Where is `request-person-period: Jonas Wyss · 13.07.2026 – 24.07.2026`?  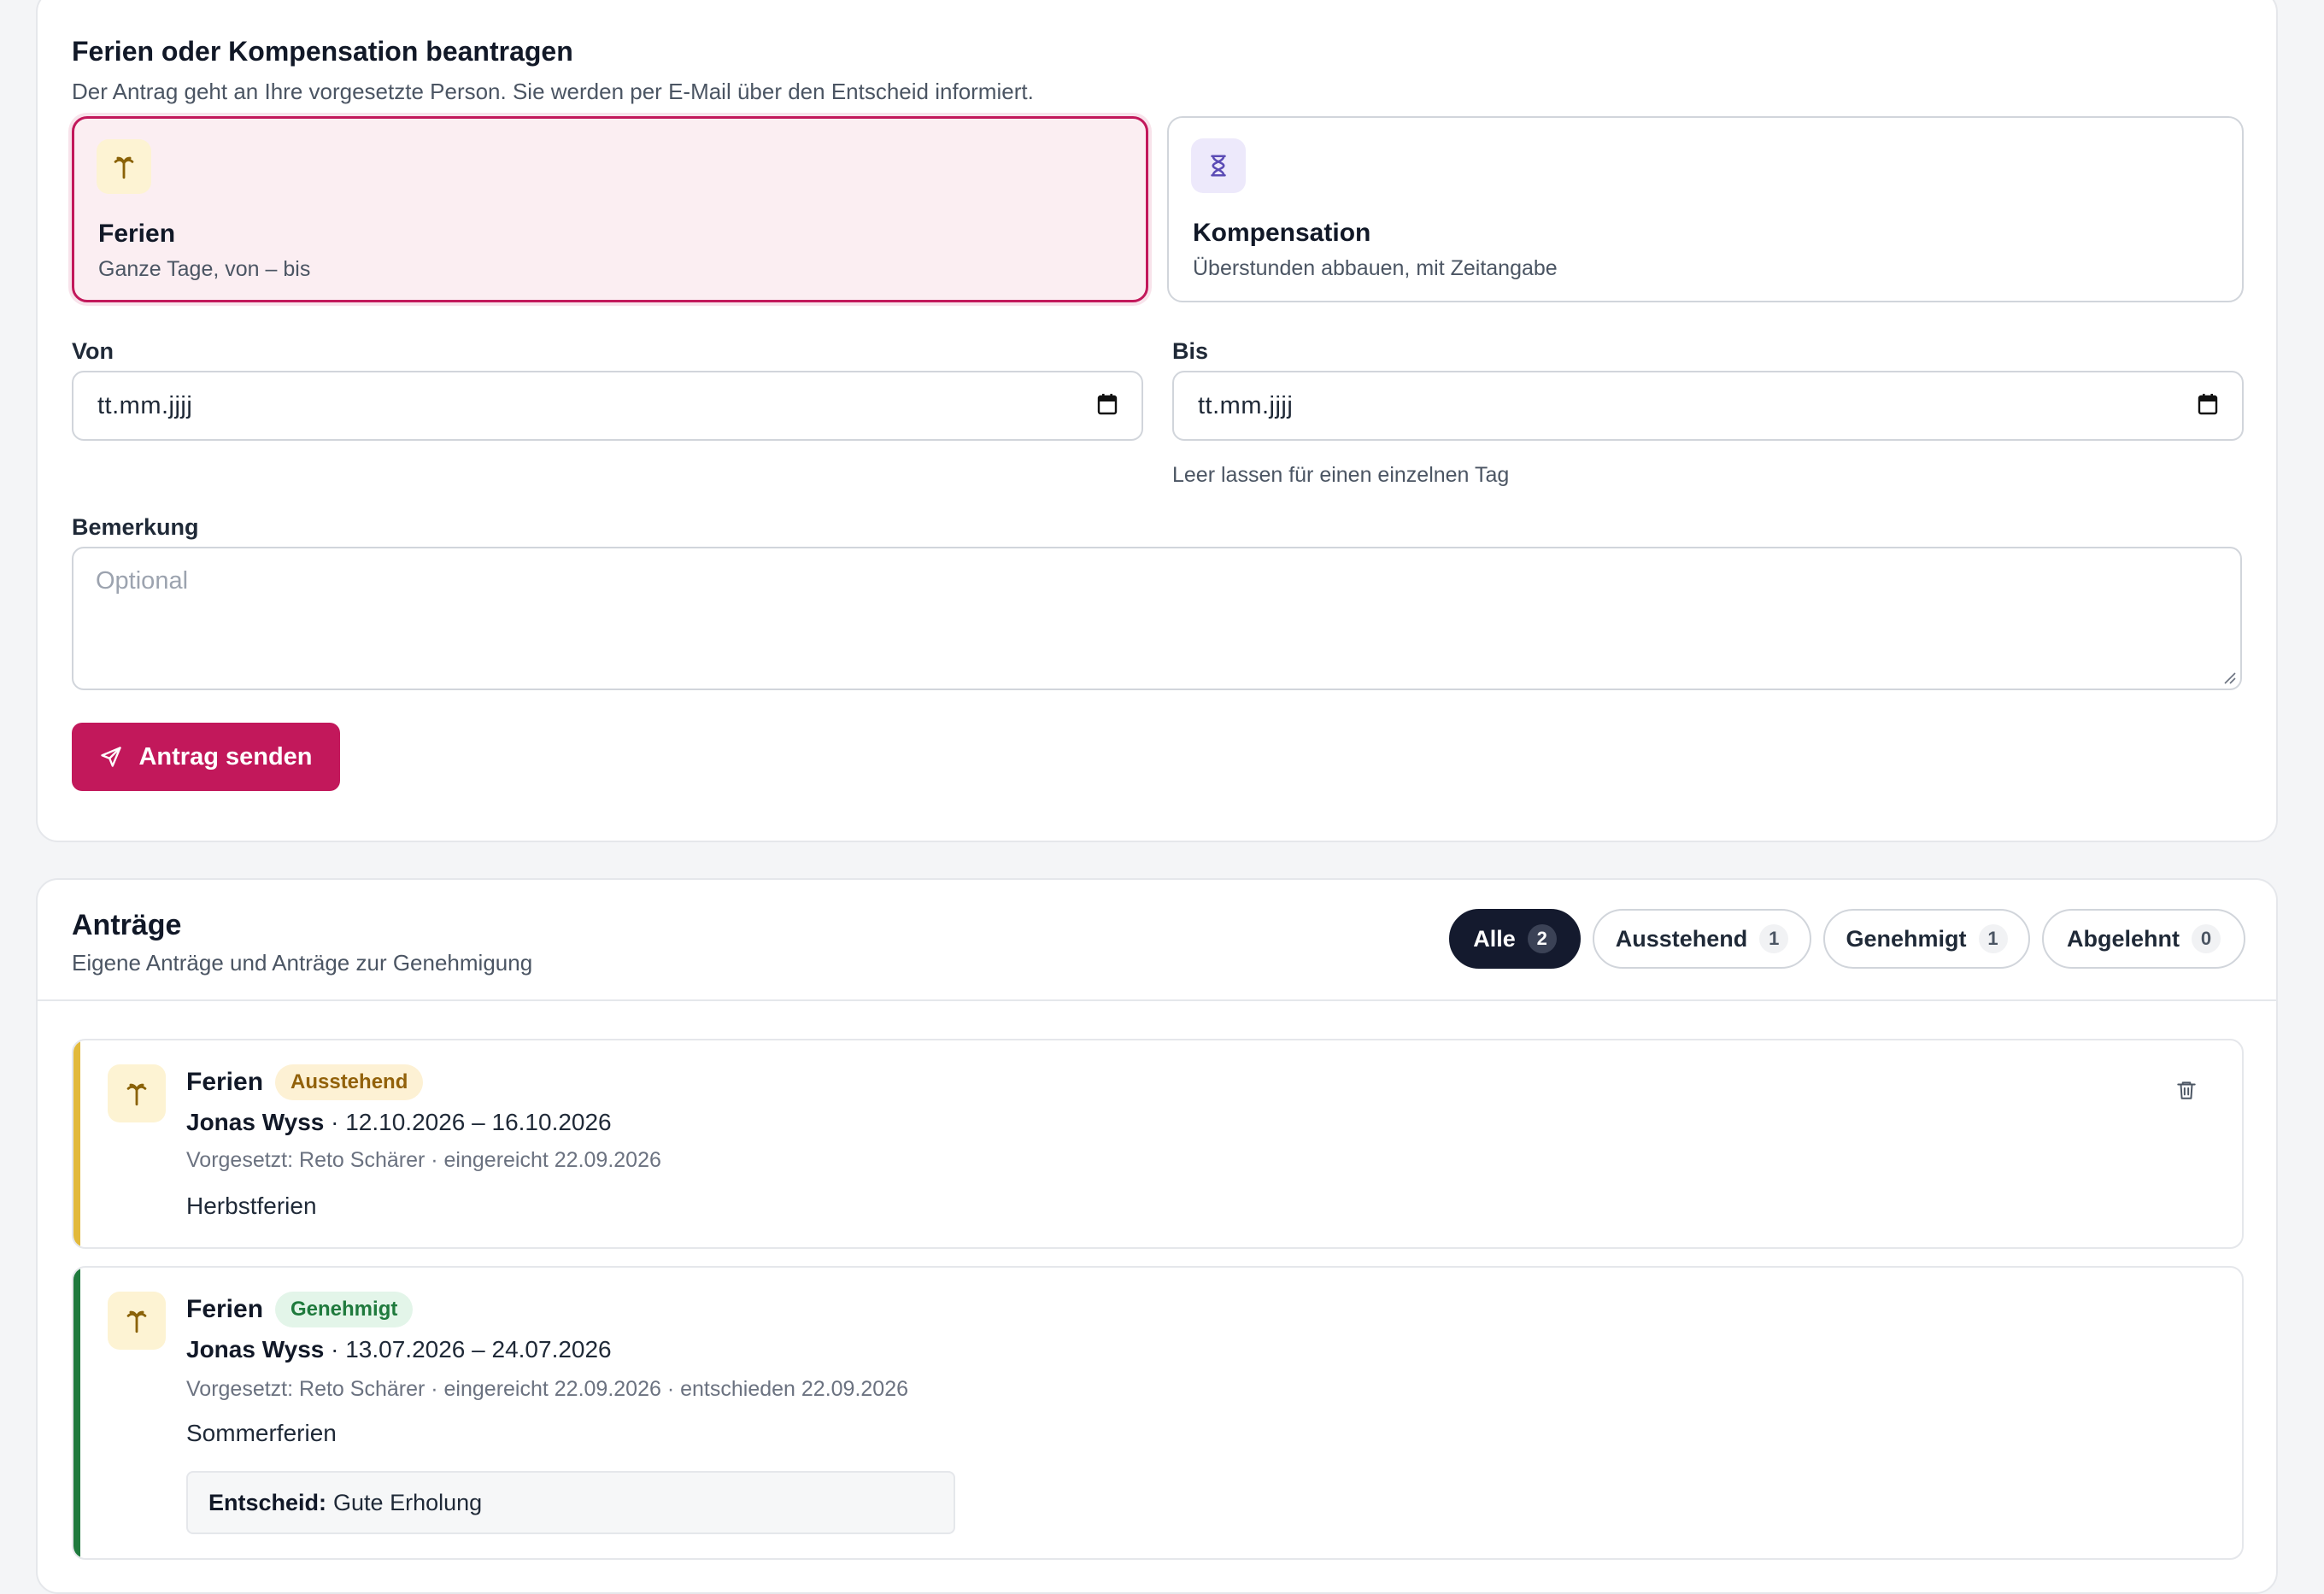 request-person-period: Jonas Wyss · 13.07.2026 – 24.07.2026 is located at coordinates (399, 1350).